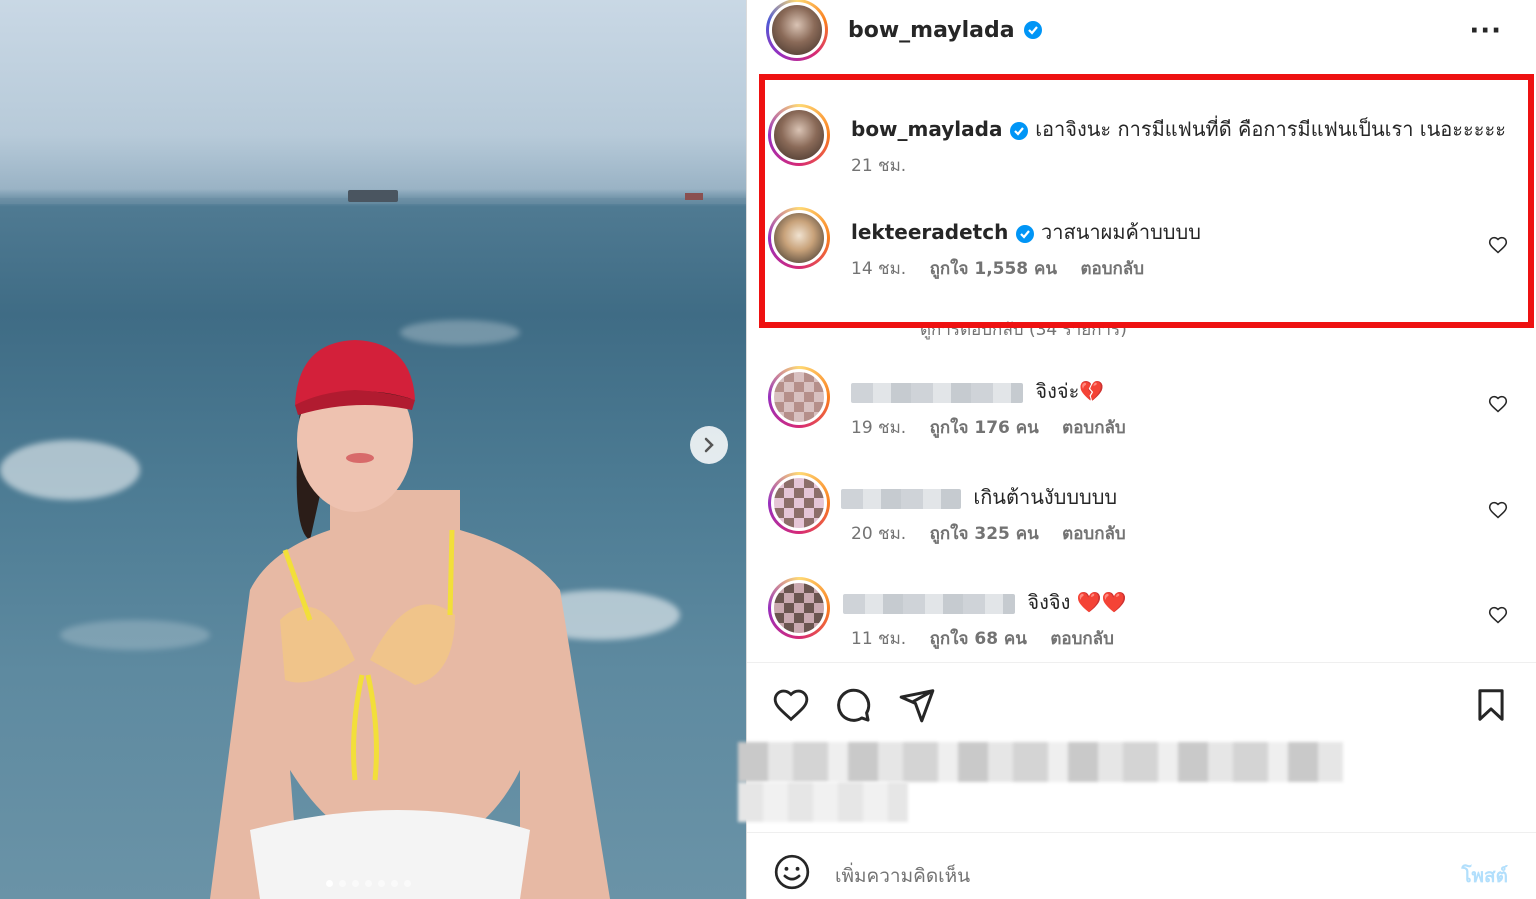  I want to click on comment-input: เพิ่มความคิดเห็น, so click(902, 876).